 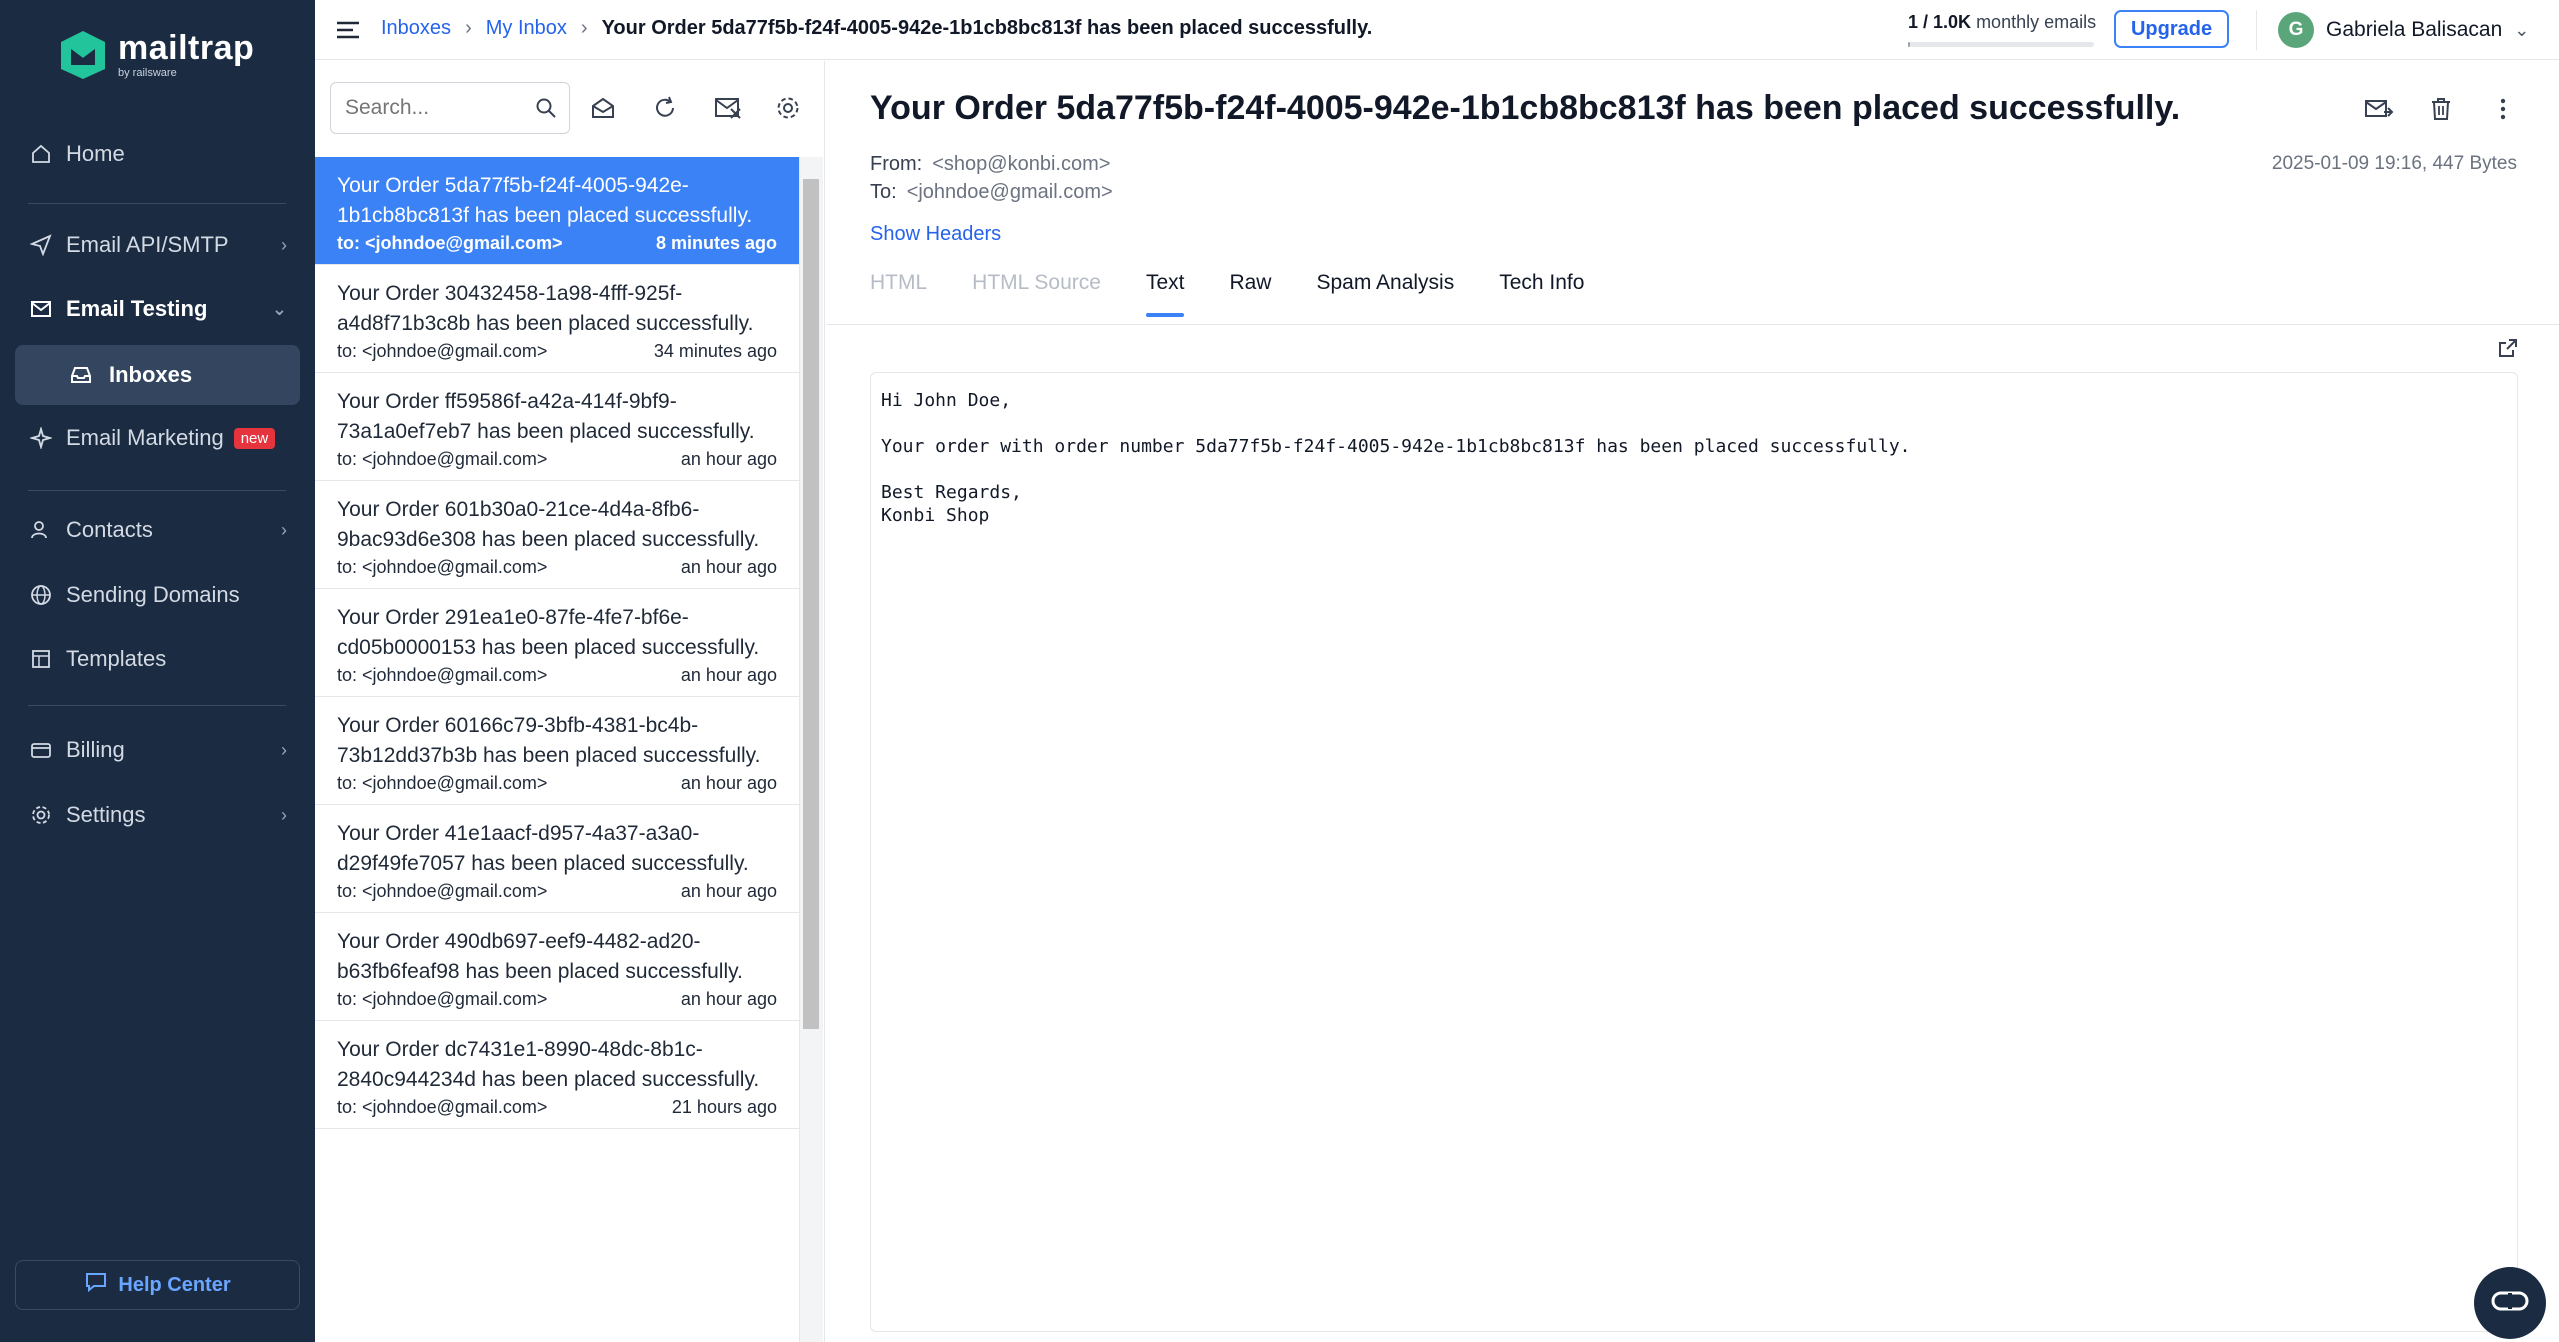 I want to click on brand-sub: by railsware, so click(x=147, y=73).